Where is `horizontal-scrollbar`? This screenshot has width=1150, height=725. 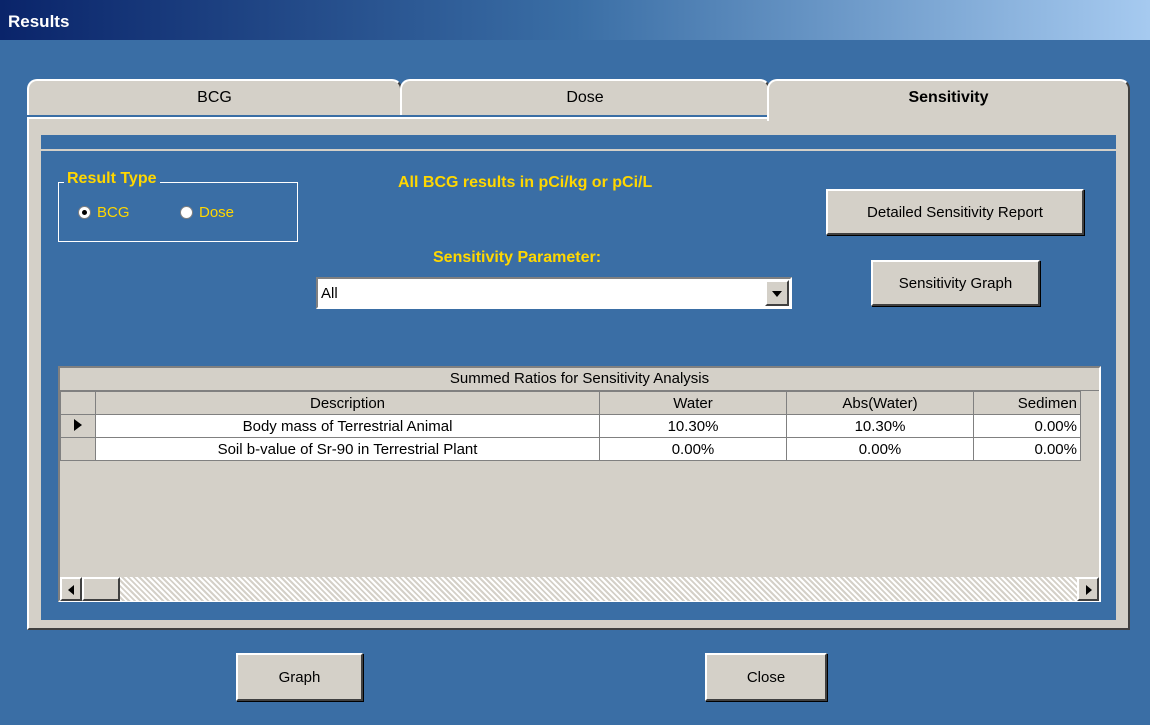 horizontal-scrollbar is located at coordinates (579, 589).